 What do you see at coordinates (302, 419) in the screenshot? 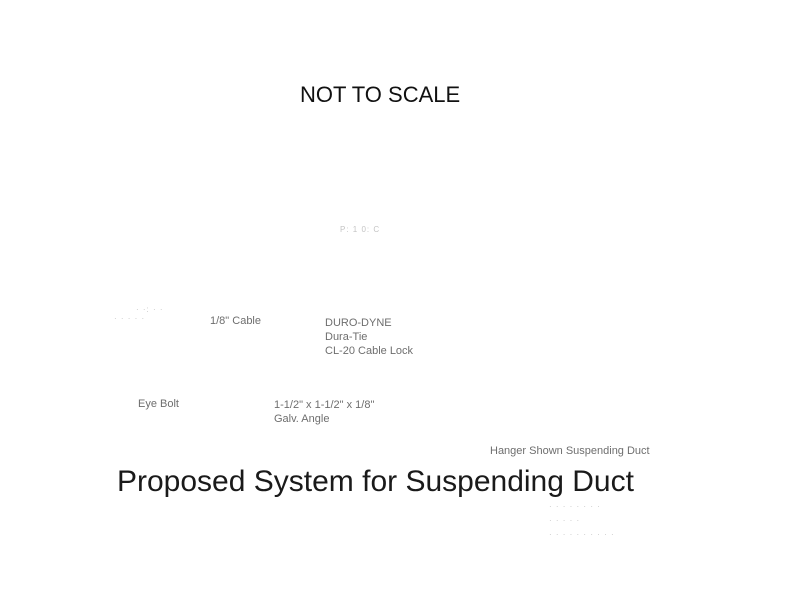
I see `angle-type-label: Galv. Angle` at bounding box center [302, 419].